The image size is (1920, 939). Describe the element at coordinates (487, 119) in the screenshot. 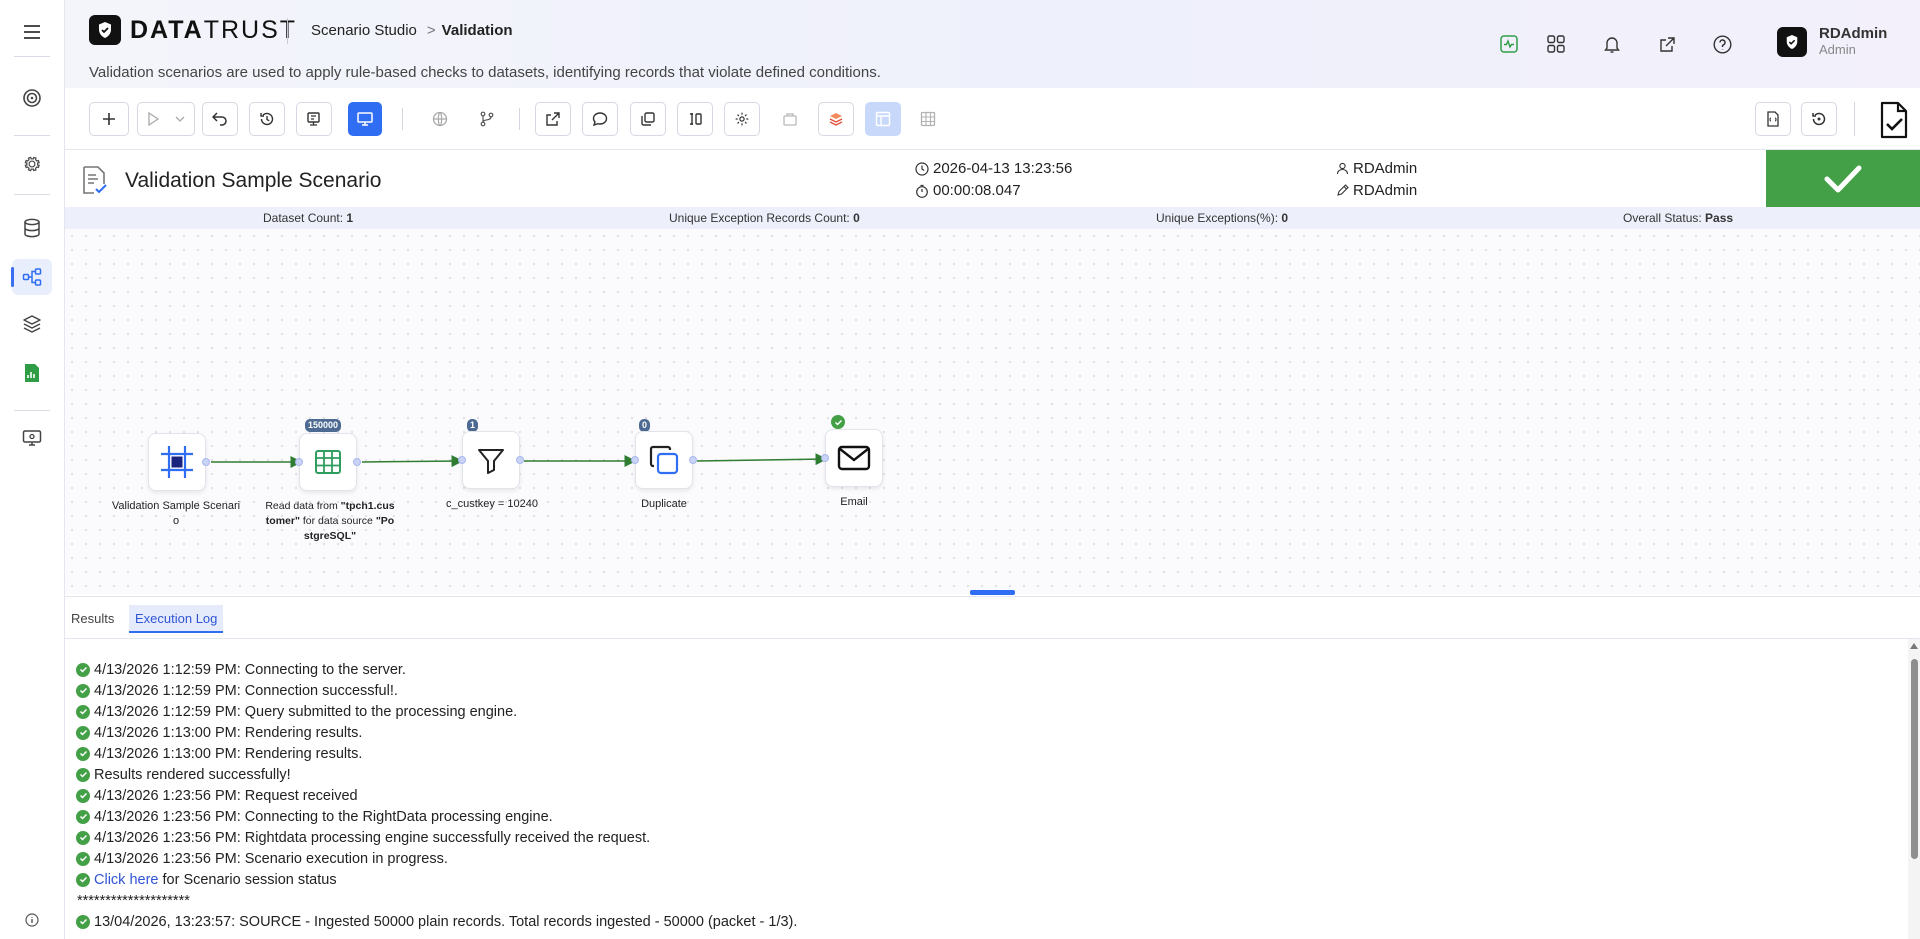

I see `branch-icon` at that location.